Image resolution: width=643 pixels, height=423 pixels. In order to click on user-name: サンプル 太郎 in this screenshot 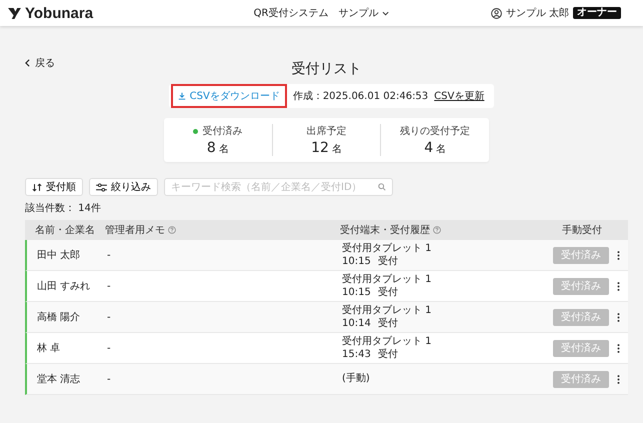, I will do `click(537, 13)`.